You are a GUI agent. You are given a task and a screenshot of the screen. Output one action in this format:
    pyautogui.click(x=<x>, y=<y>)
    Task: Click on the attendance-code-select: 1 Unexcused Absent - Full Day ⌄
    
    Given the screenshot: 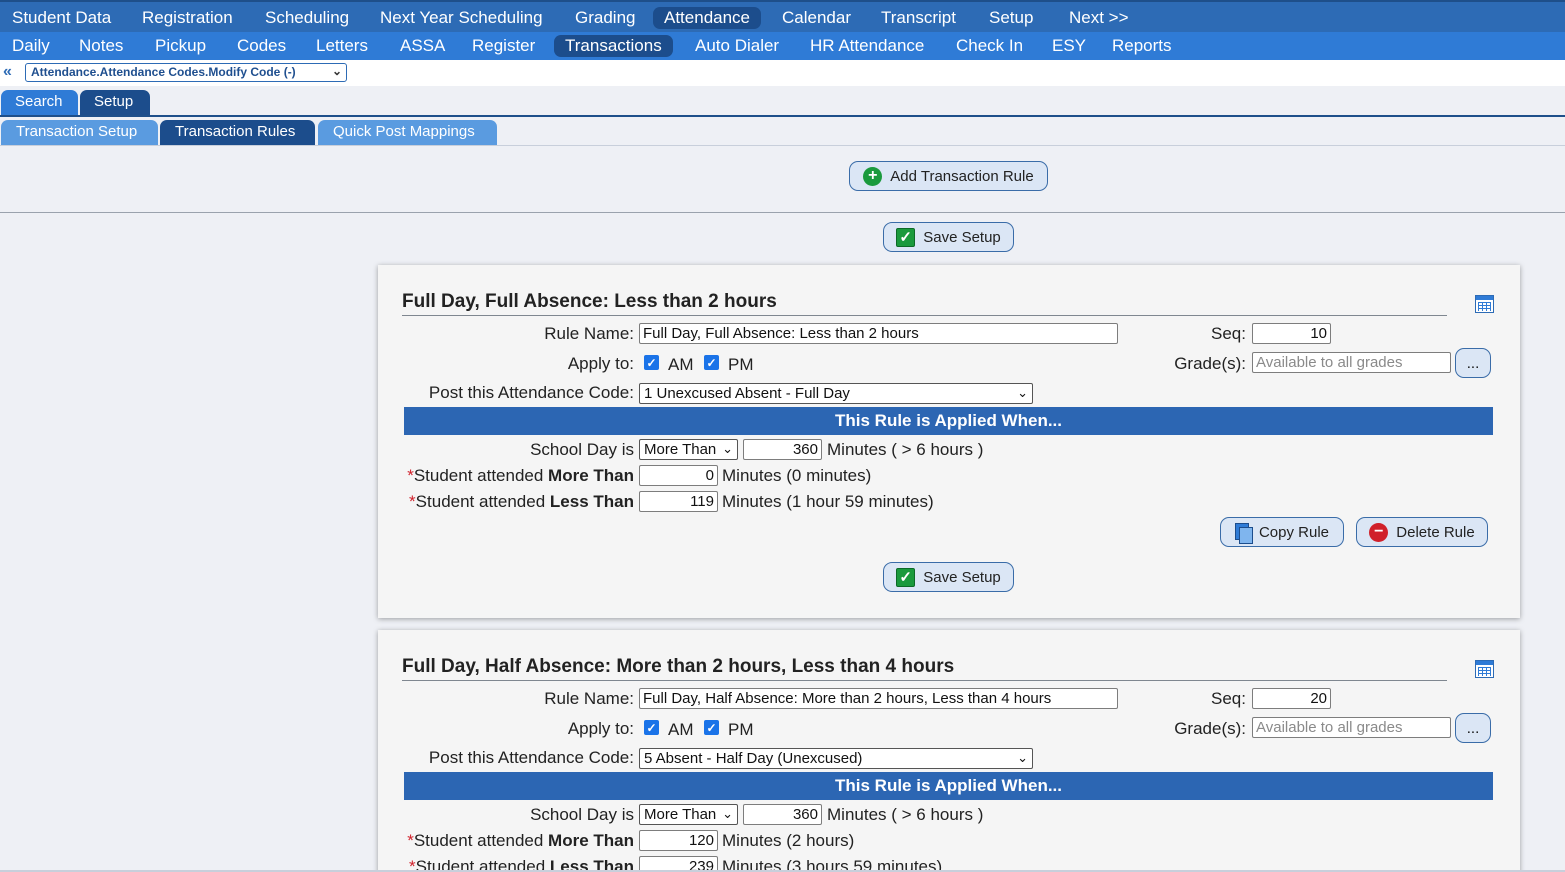 What is the action you would take?
    pyautogui.click(x=836, y=393)
    